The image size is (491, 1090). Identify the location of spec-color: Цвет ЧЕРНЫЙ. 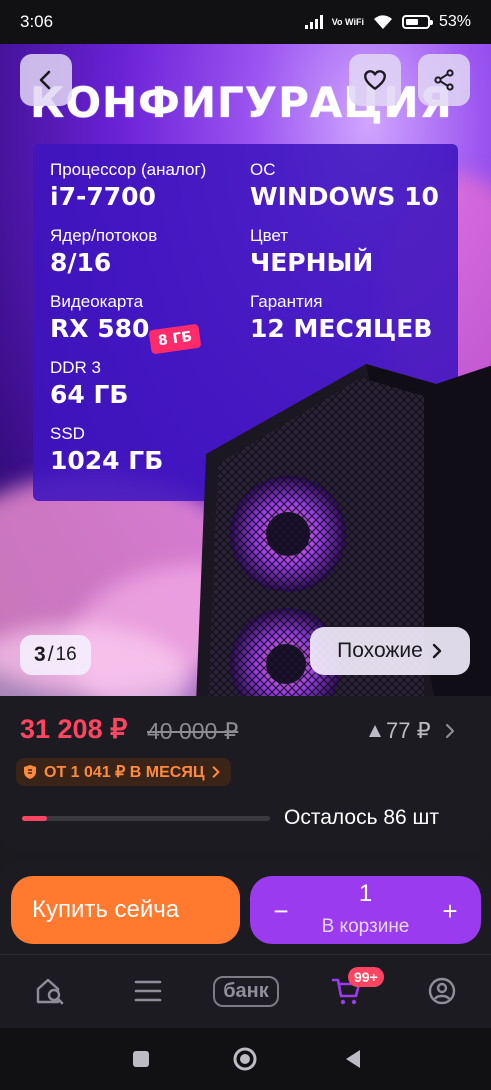
(311, 251).